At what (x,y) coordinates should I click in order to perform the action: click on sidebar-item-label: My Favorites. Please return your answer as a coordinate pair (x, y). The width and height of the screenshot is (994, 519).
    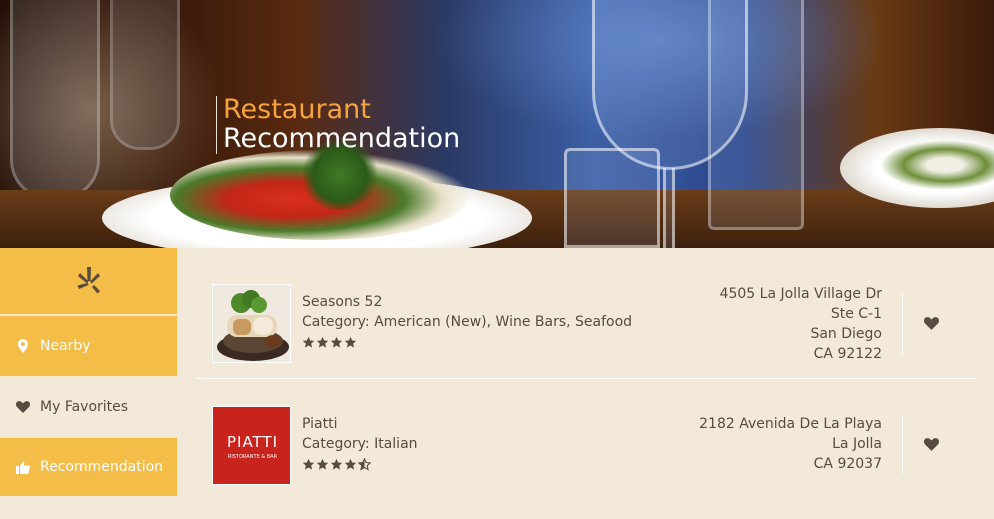
    Looking at the image, I should click on (84, 407).